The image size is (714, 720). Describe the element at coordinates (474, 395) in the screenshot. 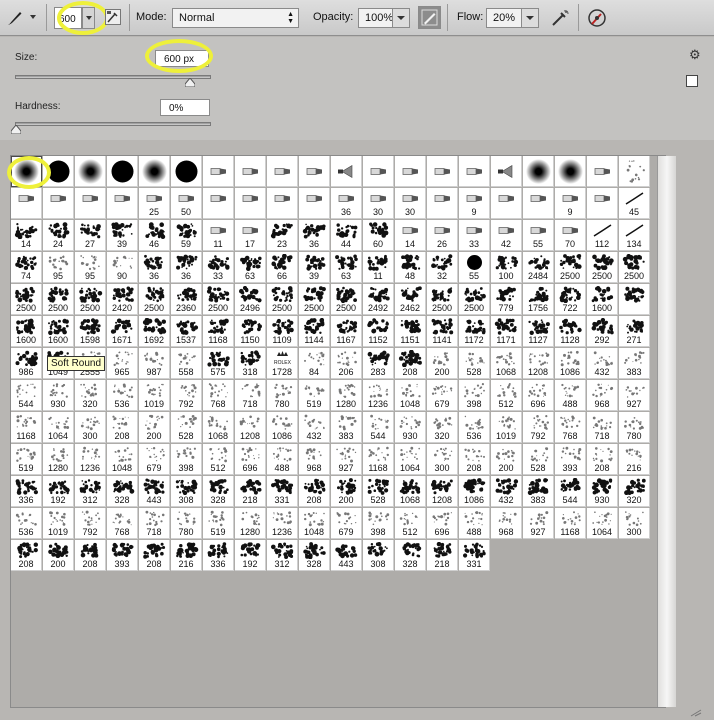

I see `brush-preset-cell: 398` at that location.